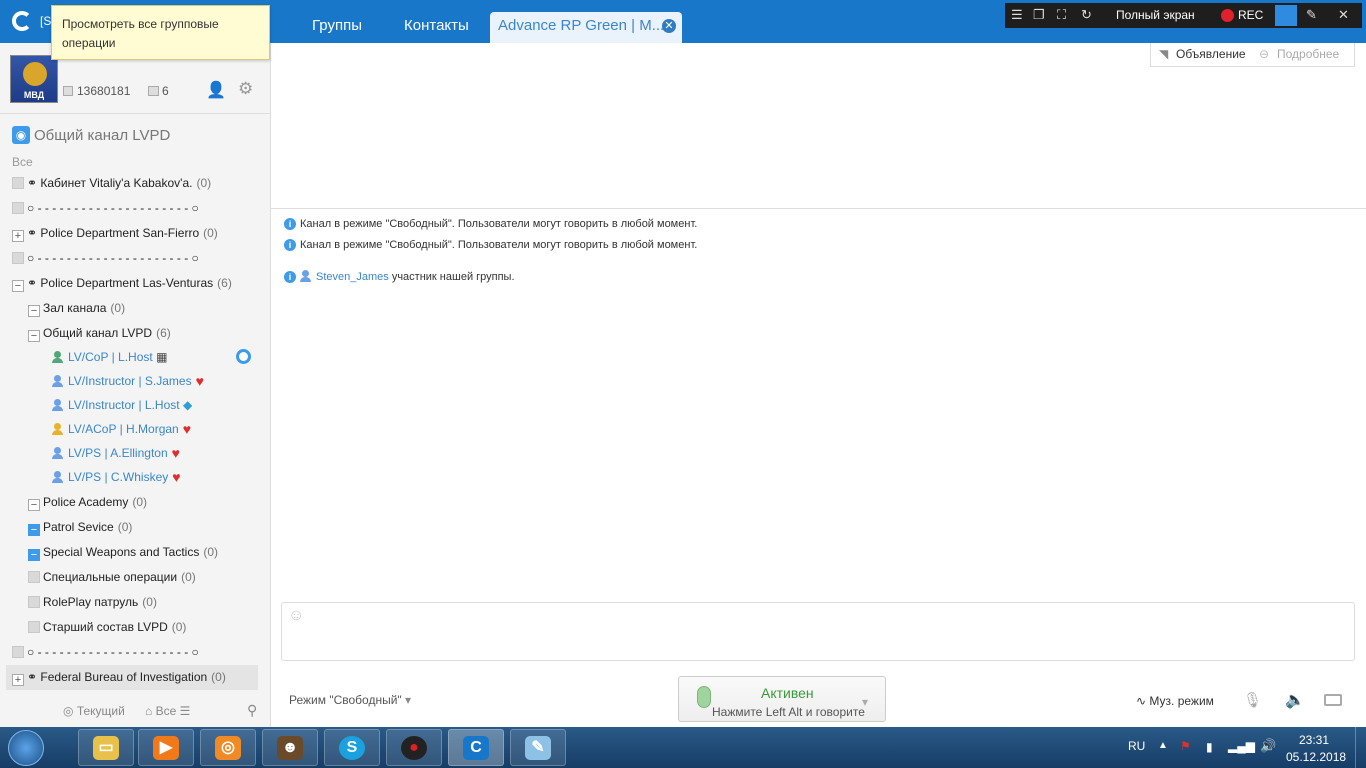  I want to click on avatar: МВД, so click(34, 79).